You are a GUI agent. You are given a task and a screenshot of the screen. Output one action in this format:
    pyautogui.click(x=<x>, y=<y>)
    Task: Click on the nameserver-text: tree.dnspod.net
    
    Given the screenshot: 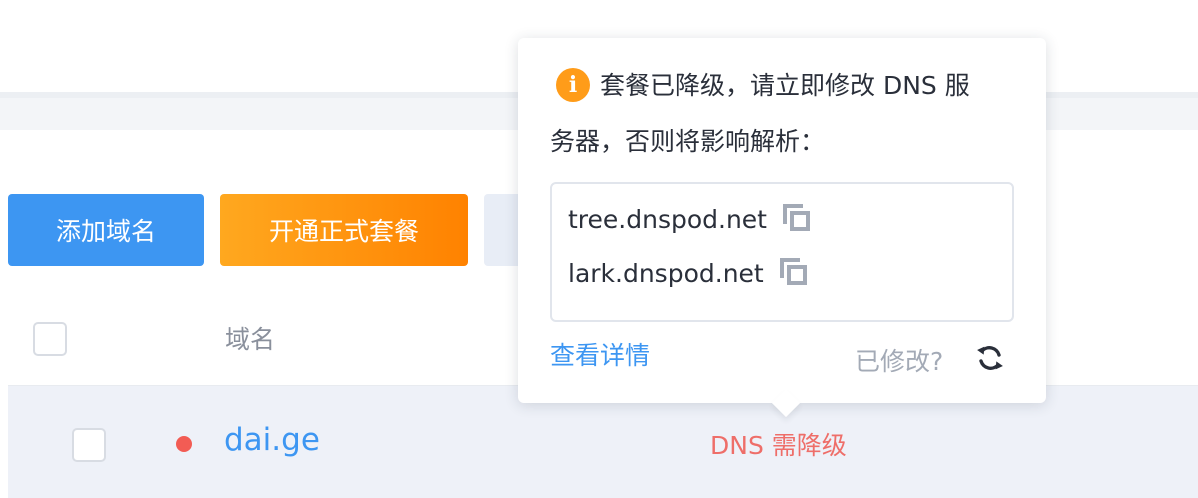 What is the action you would take?
    pyautogui.click(x=667, y=219)
    